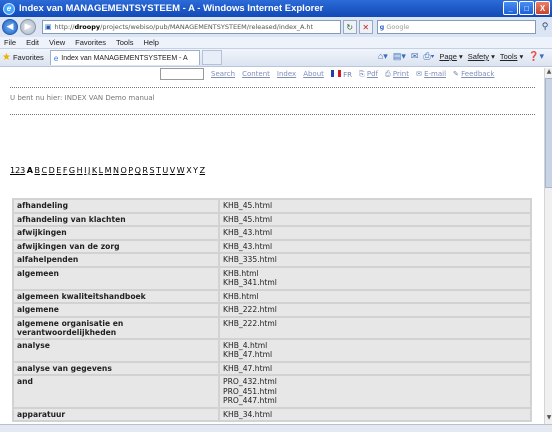 This screenshot has width=552, height=432. I want to click on letter-link-I: I, so click(85, 170).